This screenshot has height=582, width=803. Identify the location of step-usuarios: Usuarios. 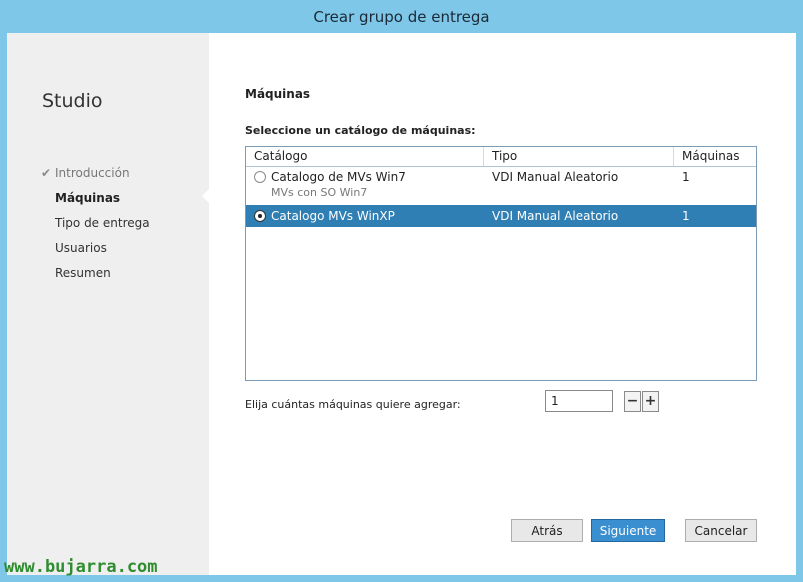
(95, 251).